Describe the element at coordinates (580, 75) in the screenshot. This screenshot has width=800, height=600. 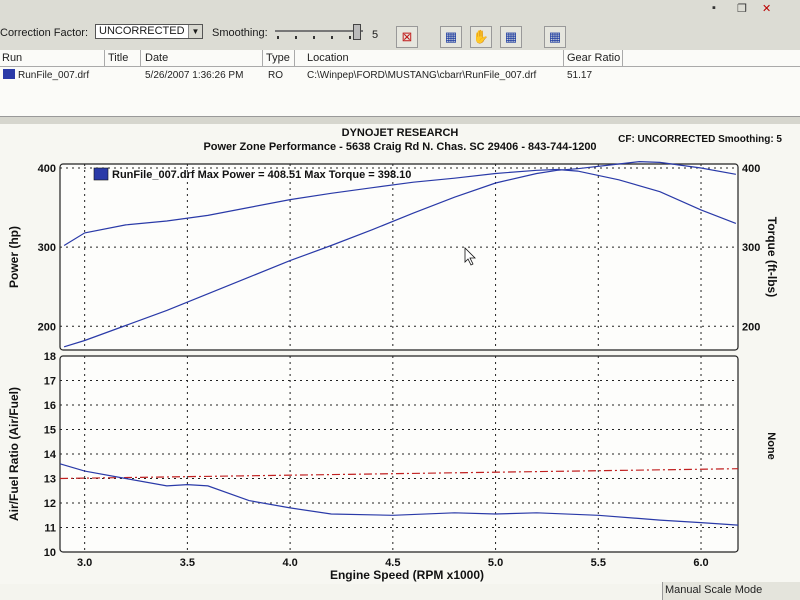
I see `run-gear-ratio: 51.17` at that location.